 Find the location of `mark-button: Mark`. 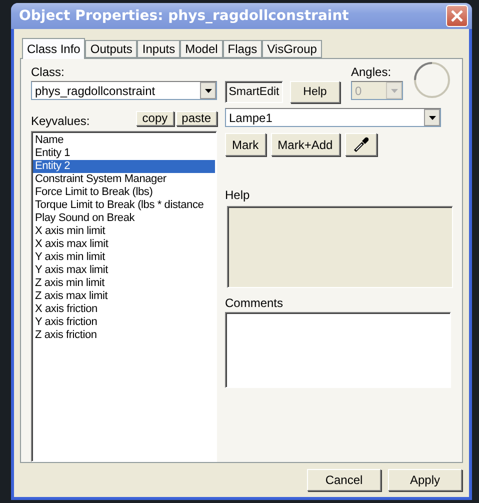

mark-button: Mark is located at coordinates (245, 144).